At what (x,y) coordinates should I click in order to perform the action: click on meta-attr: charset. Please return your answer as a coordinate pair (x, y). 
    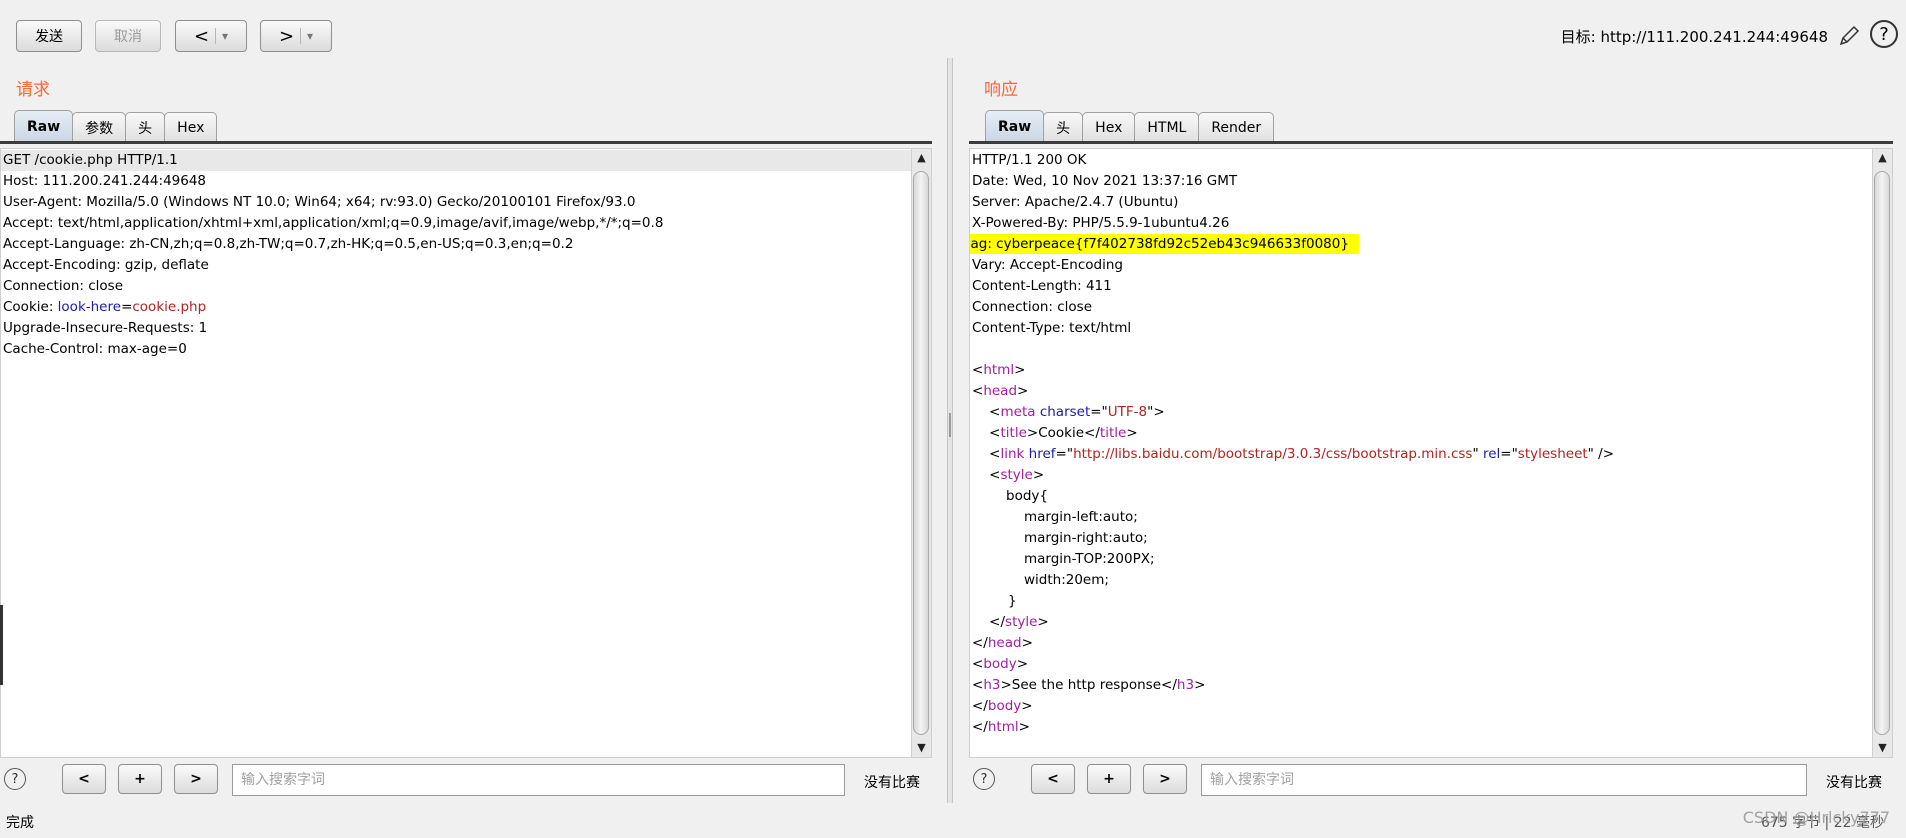
    Looking at the image, I should click on (1065, 412).